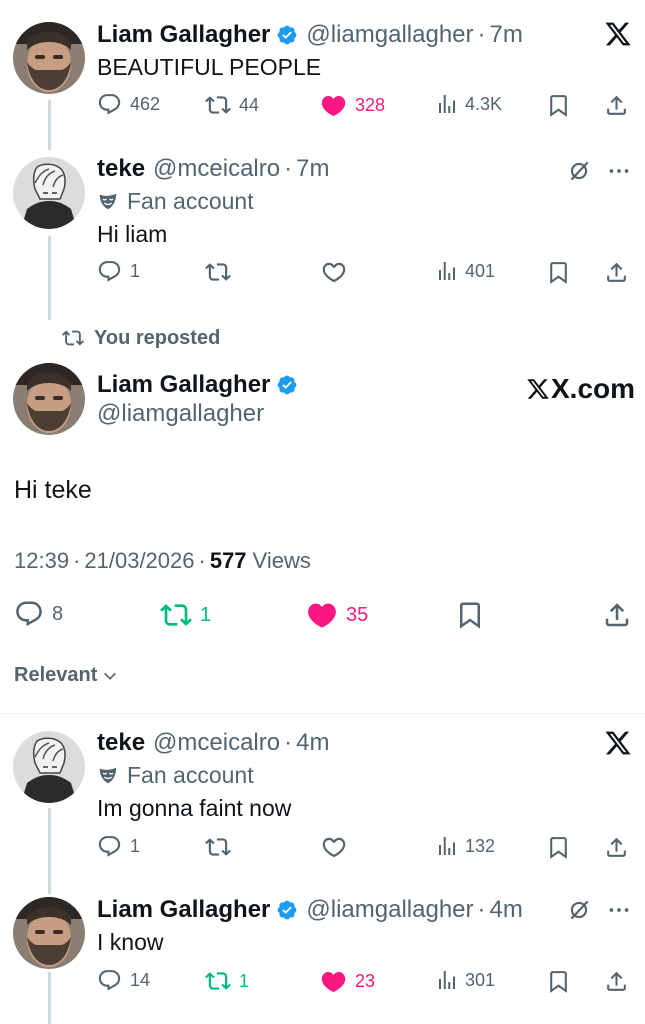 The image size is (645, 1024). Describe the element at coordinates (175, 775) in the screenshot. I see `fan-account-label: Fan account` at that location.